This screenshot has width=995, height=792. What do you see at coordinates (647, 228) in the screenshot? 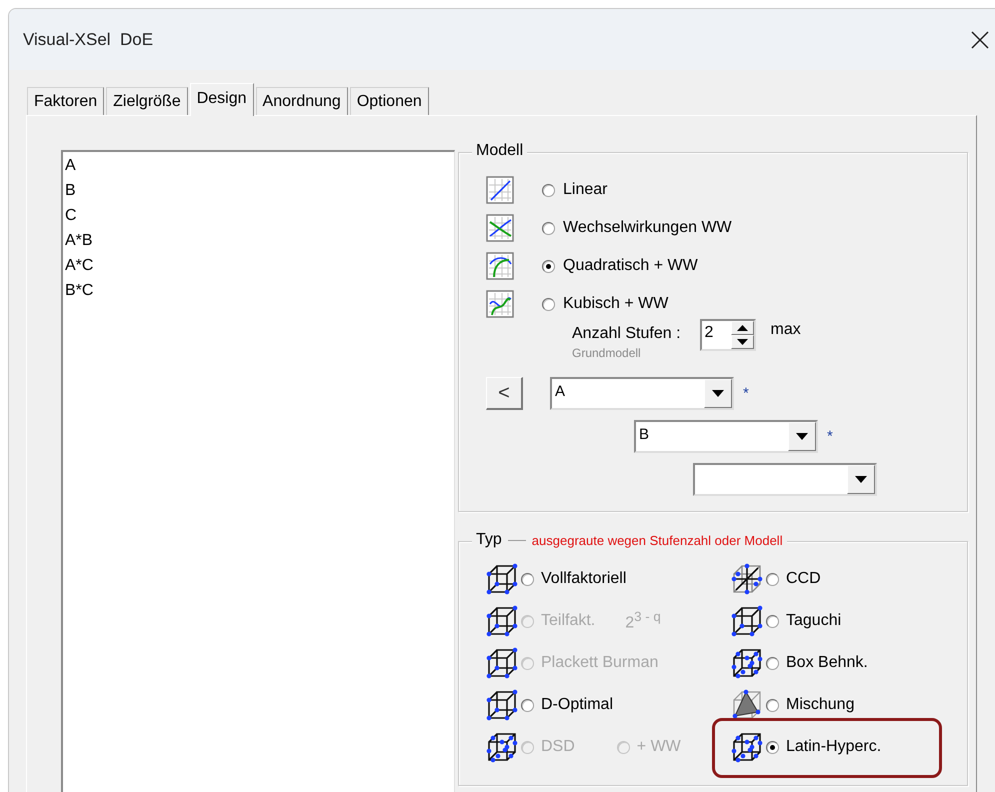
I see `option-label: Wechselwirkungen WW` at bounding box center [647, 228].